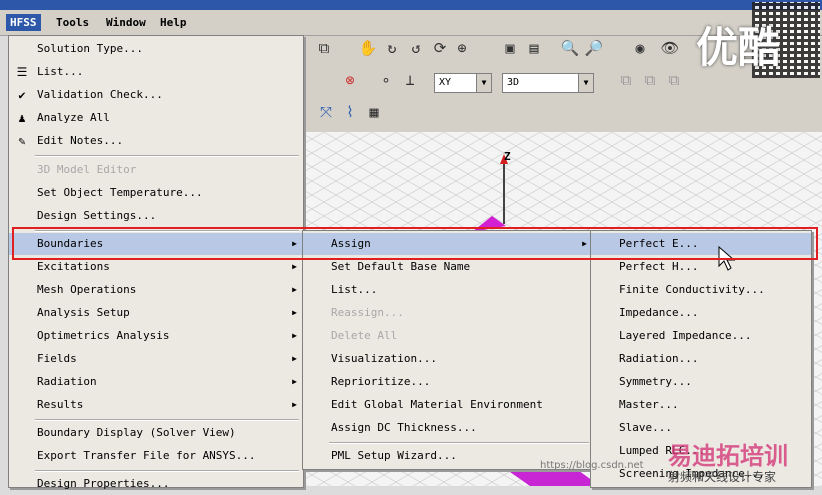  Describe the element at coordinates (324, 48) in the screenshot. I see `copy-icon: ⧉` at that location.